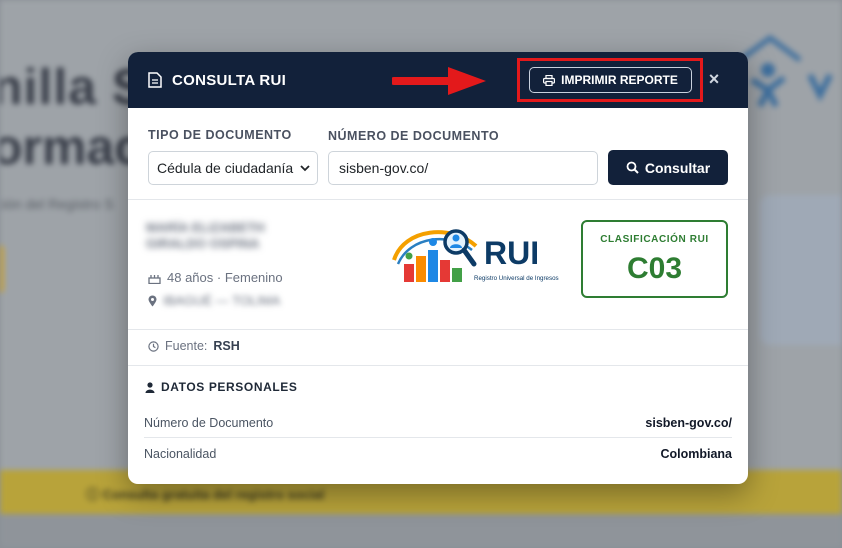  What do you see at coordinates (696, 454) in the screenshot?
I see `row-value: Colombiana` at bounding box center [696, 454].